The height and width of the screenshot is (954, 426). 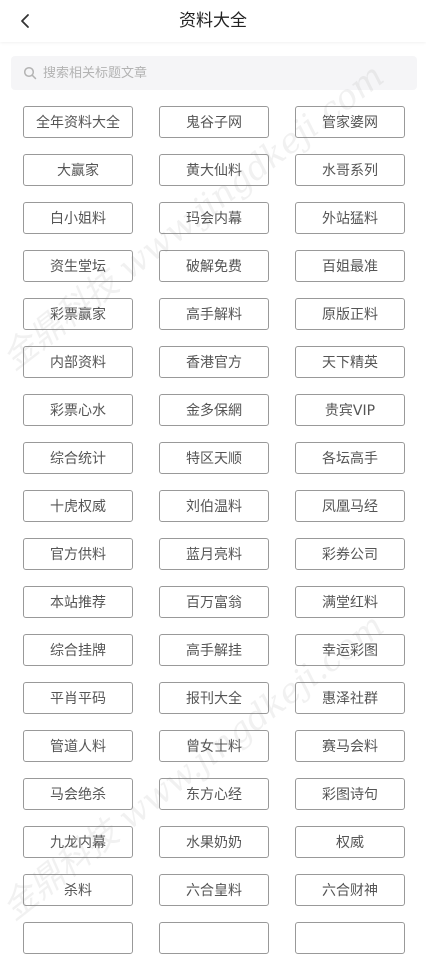 What do you see at coordinates (350, 506) in the screenshot?
I see `category-button: 凤凰马经` at bounding box center [350, 506].